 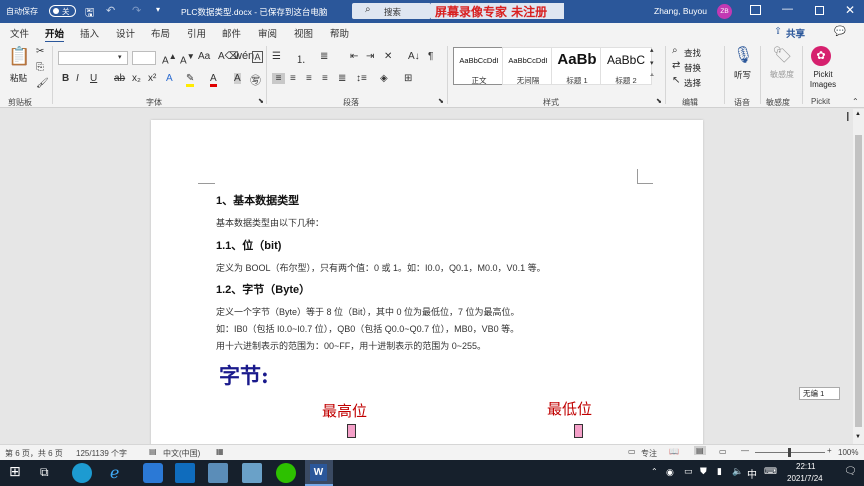 I want to click on windows-start-icon: ⊞, so click(x=19, y=473).